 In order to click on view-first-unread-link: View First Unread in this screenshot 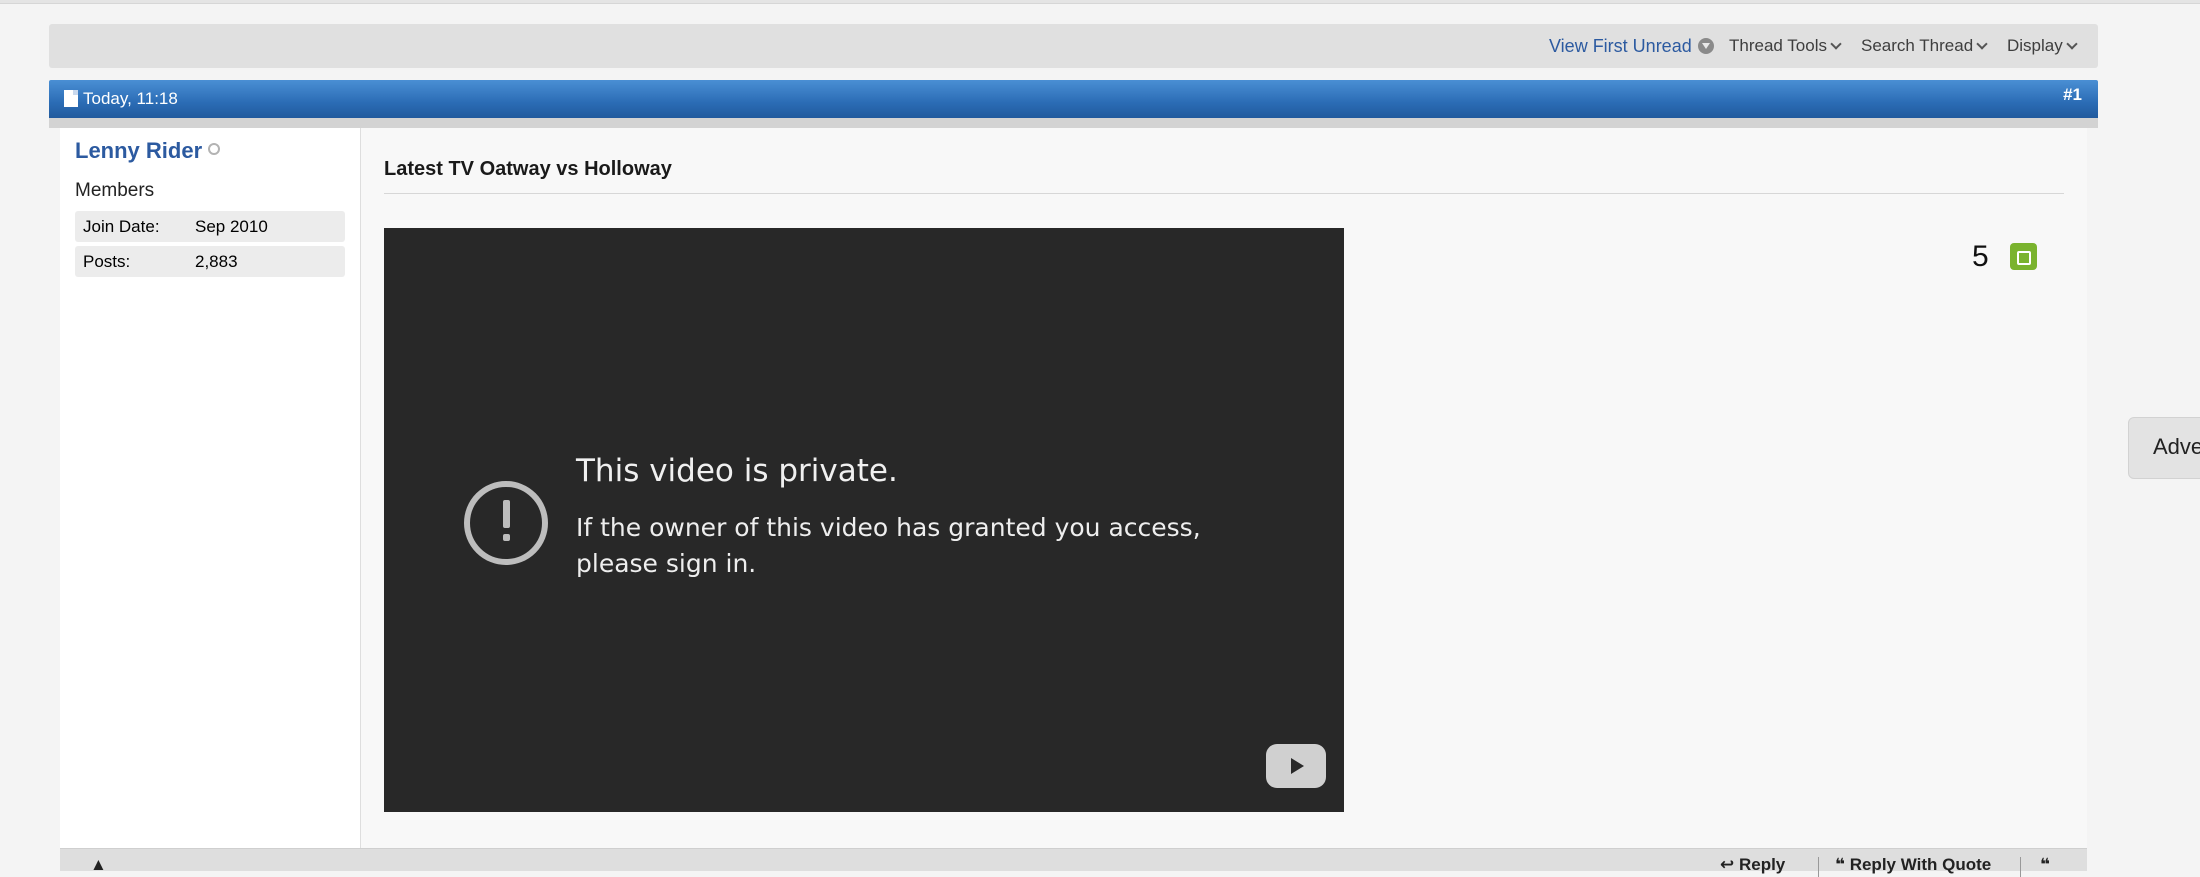, I will do `click(1631, 46)`.